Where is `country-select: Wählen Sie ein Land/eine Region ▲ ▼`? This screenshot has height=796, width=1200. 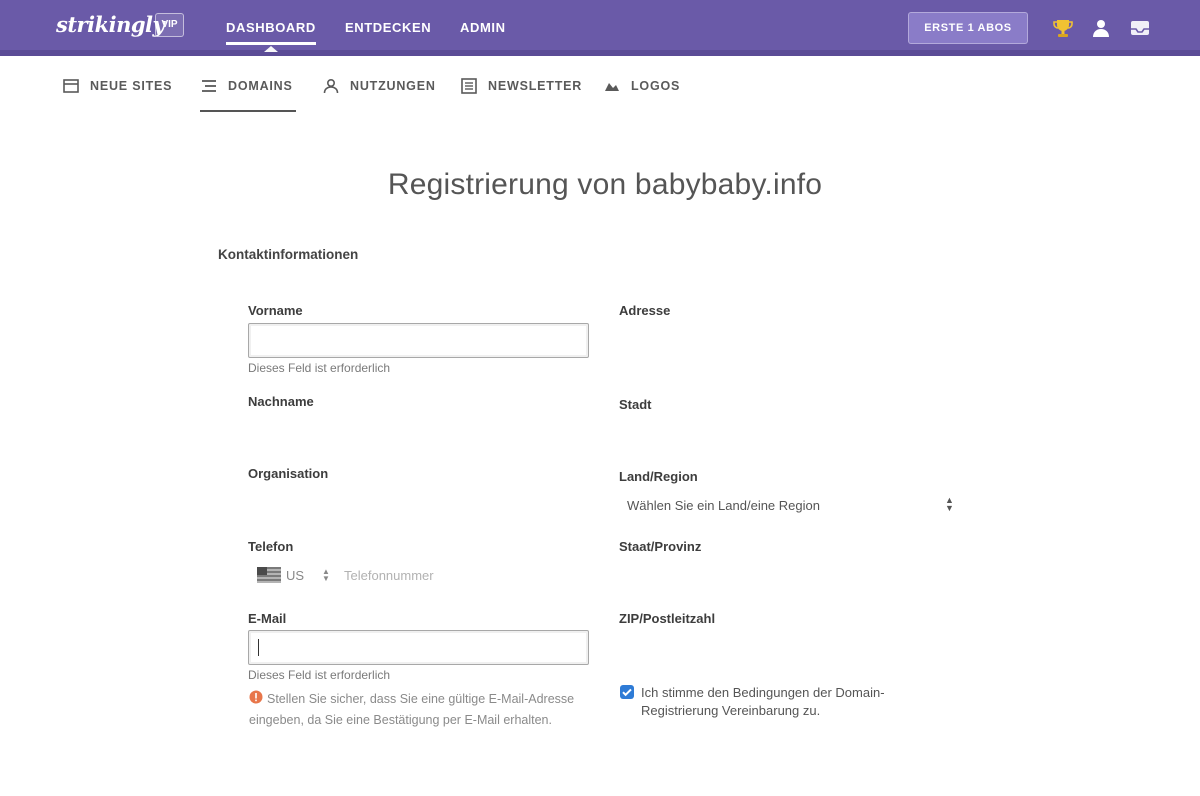 country-select: Wählen Sie ein Land/eine Region ▲ ▼ is located at coordinates (789, 505).